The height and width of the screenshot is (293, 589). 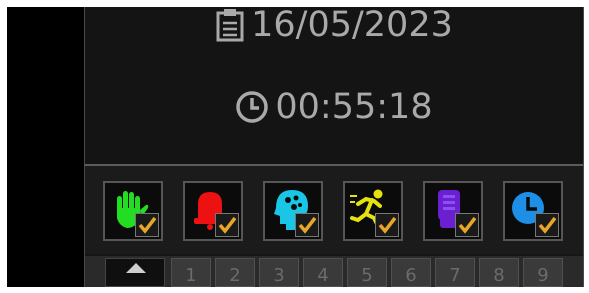 I want to click on pagination-bar: 1 2 3 4 5 6 7 8 9, so click(x=334, y=271).